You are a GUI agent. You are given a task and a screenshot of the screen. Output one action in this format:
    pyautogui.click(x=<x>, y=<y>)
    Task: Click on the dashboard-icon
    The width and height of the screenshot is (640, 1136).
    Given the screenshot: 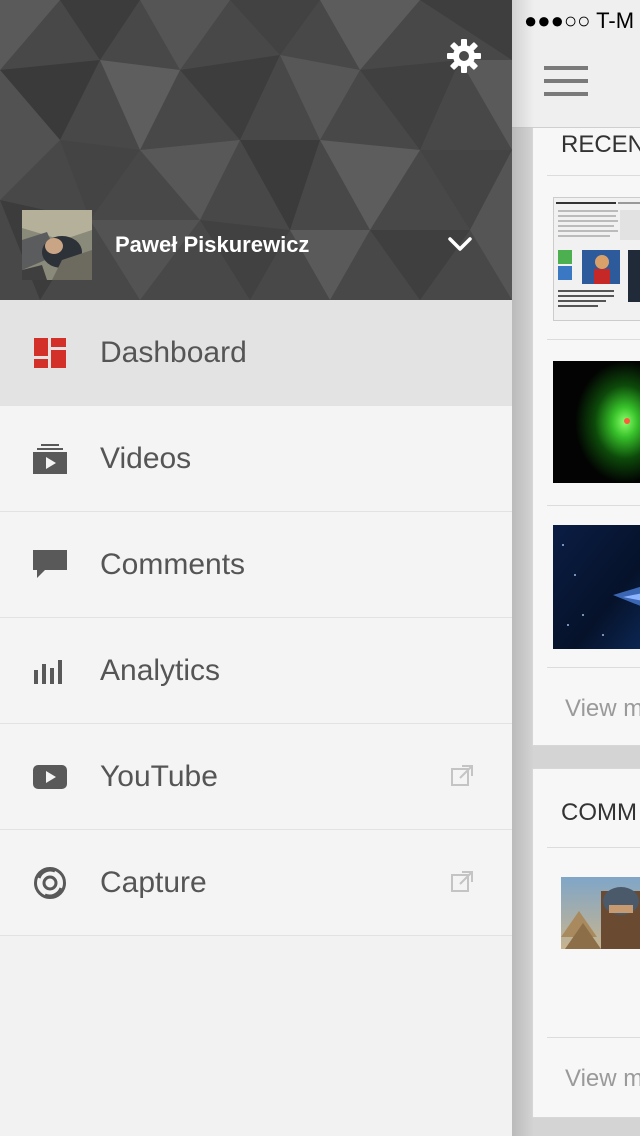 What is the action you would take?
    pyautogui.click(x=50, y=353)
    